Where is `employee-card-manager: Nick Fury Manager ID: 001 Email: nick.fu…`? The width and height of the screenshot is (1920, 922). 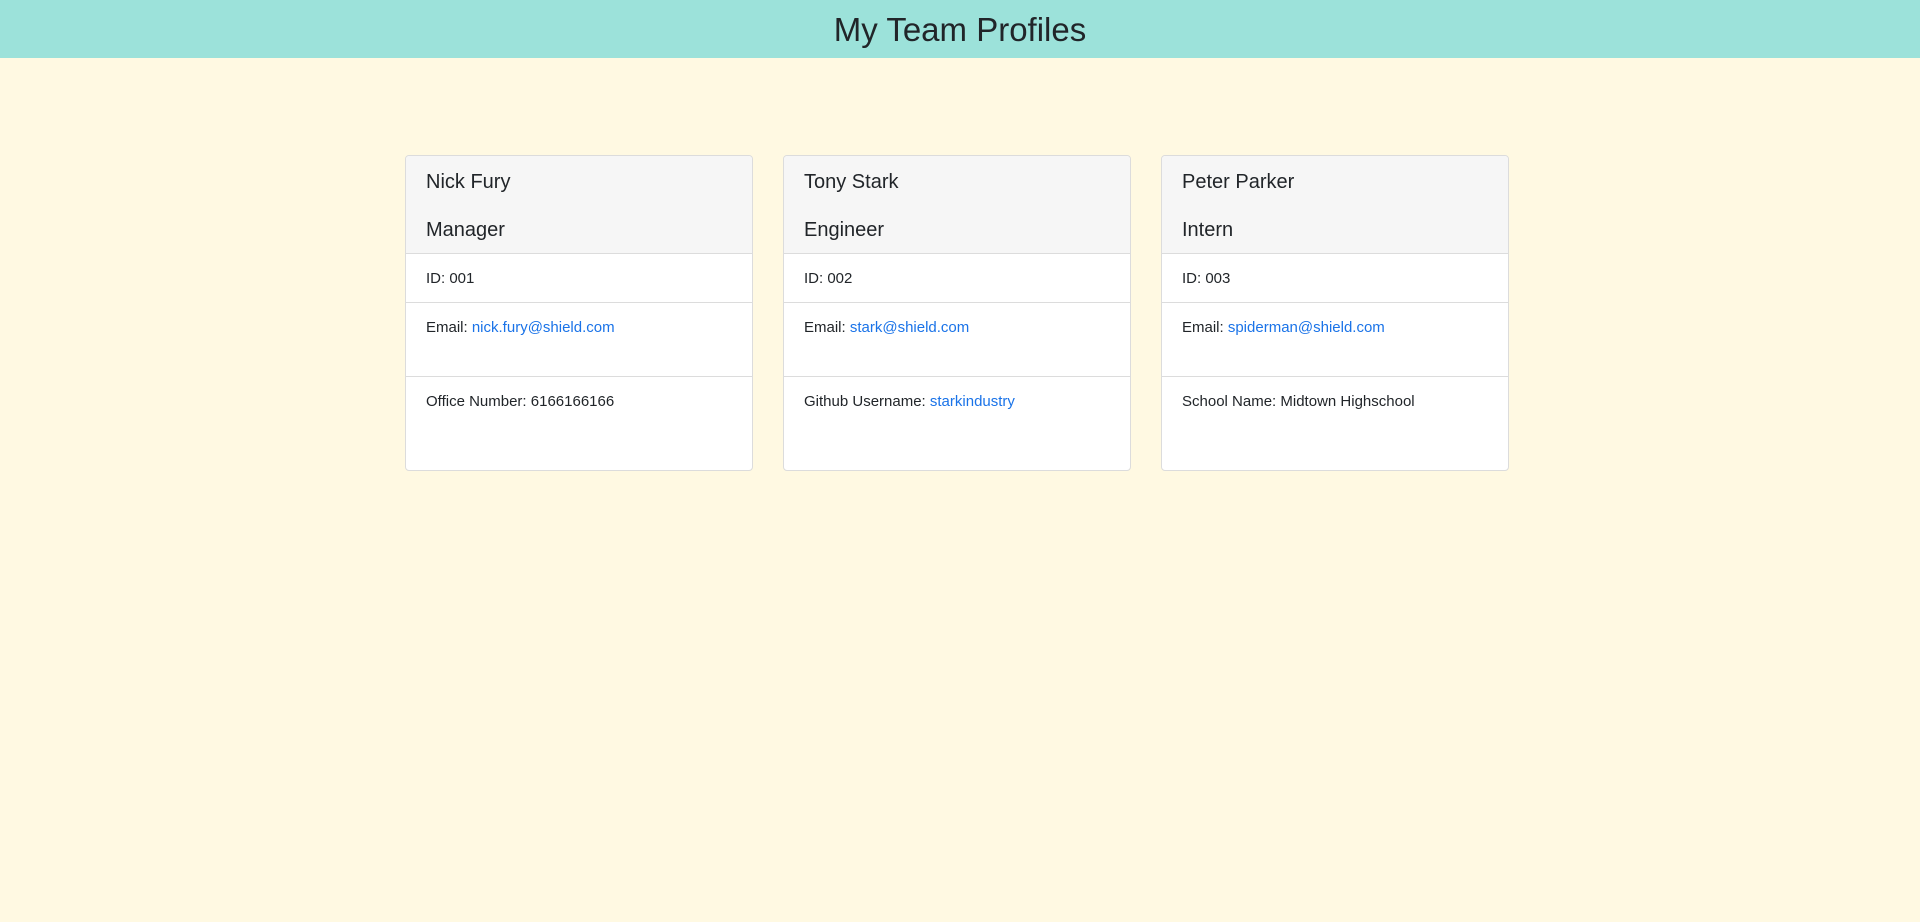 employee-card-manager: Nick Fury Manager ID: 001 Email: nick.fu… is located at coordinates (579, 313).